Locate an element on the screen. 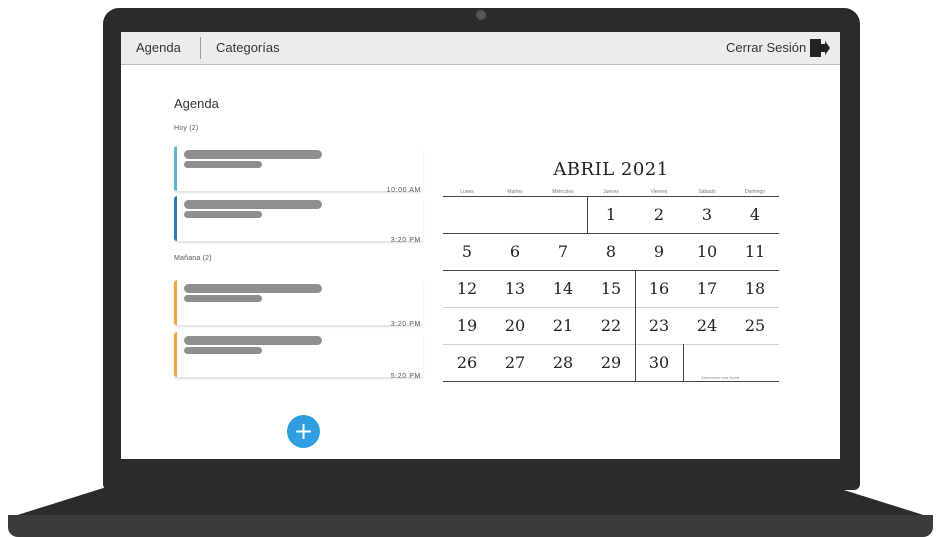 The height and width of the screenshot is (537, 941). calendar-day: 27 is located at coordinates (515, 362).